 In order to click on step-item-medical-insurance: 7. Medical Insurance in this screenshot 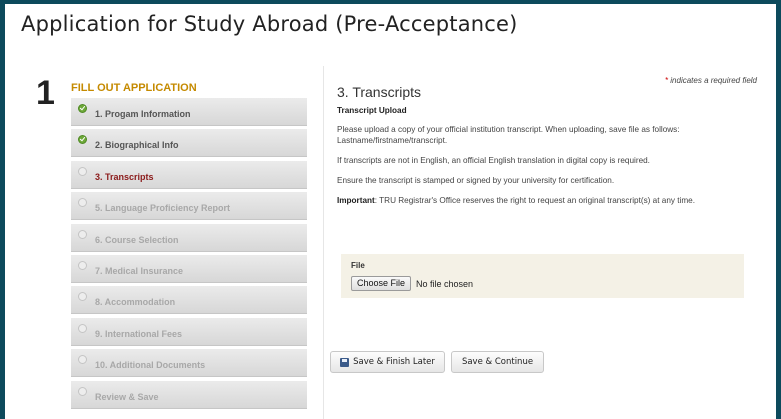, I will do `click(189, 268)`.